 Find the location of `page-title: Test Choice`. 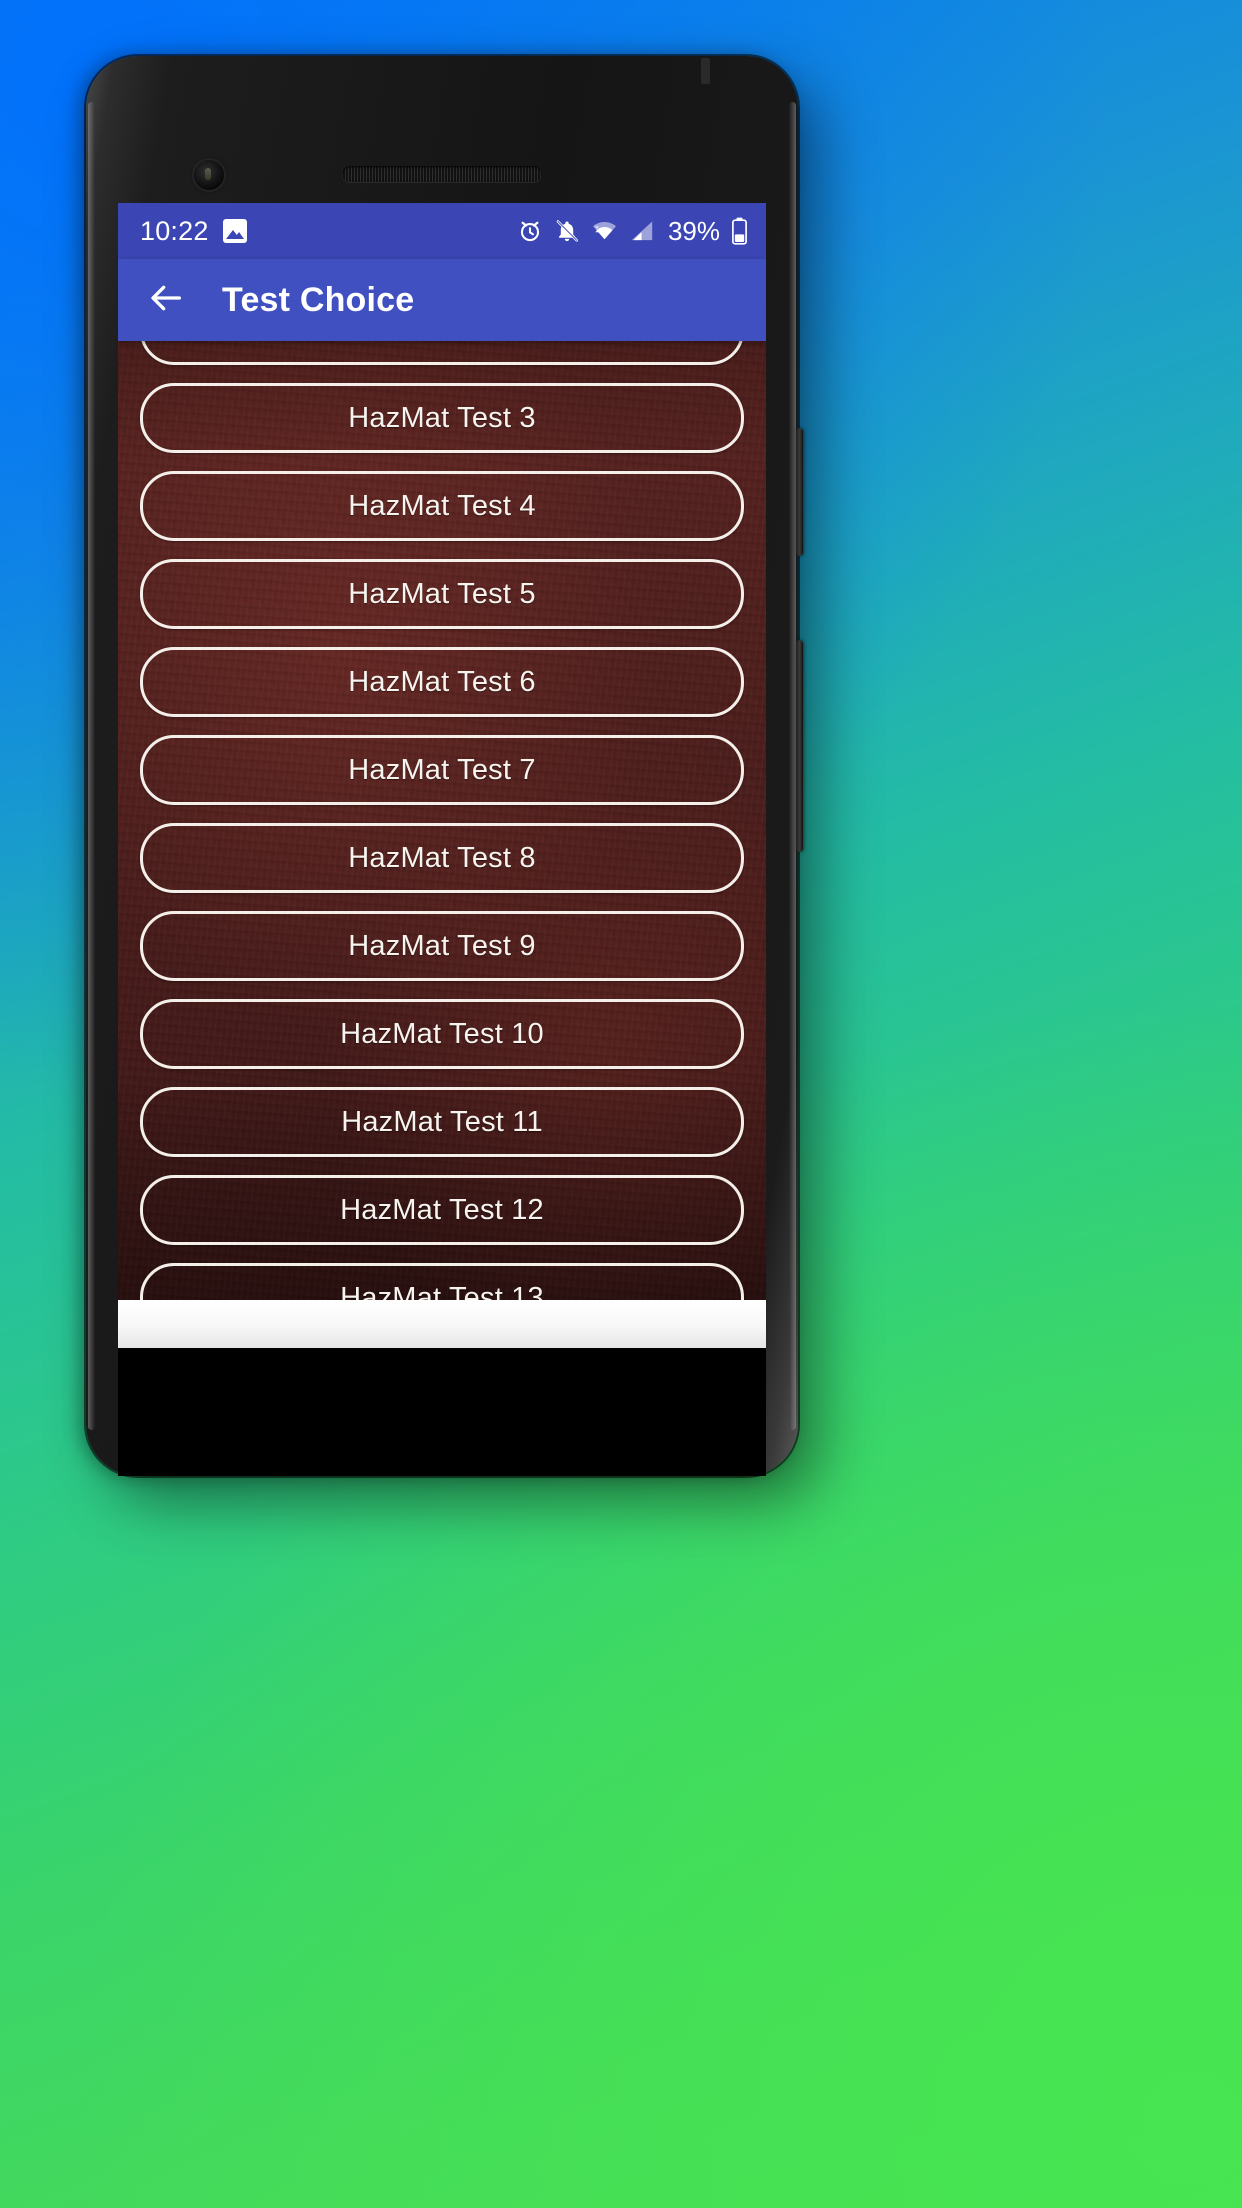

page-title: Test Choice is located at coordinates (318, 299).